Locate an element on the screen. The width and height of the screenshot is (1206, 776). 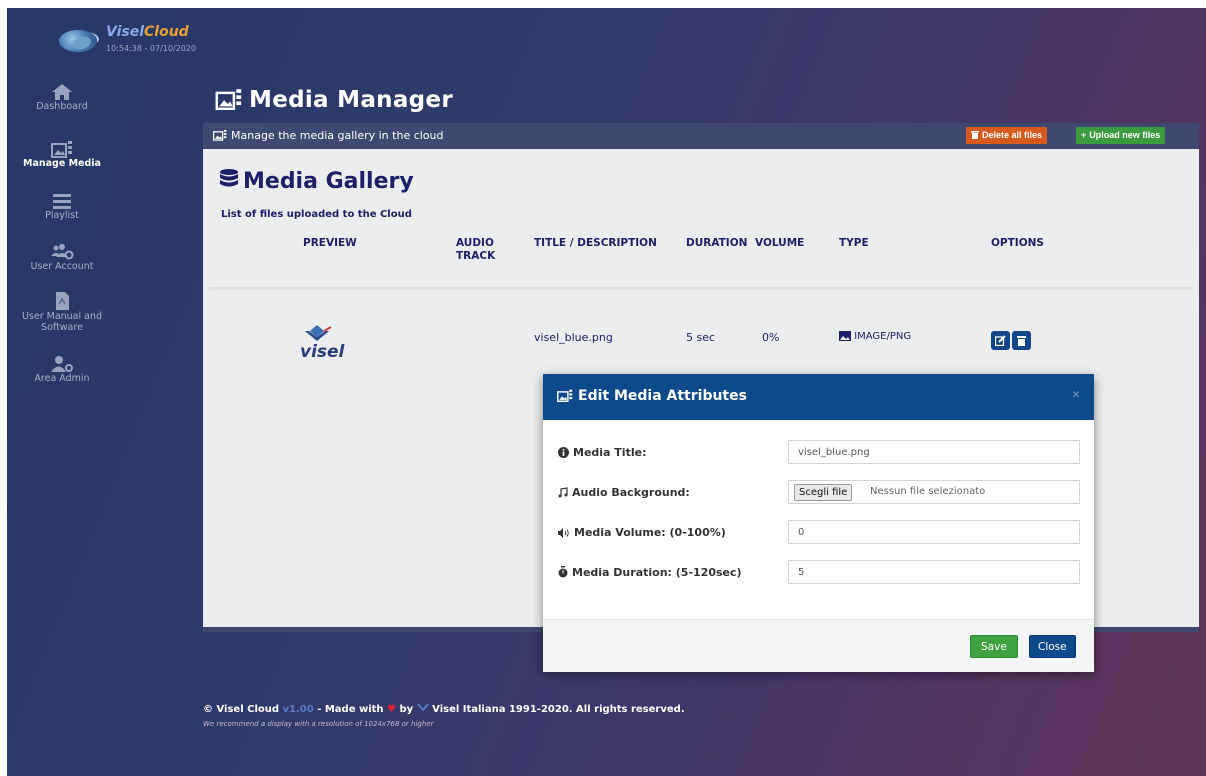
brand-logo is located at coordinates (78, 41).